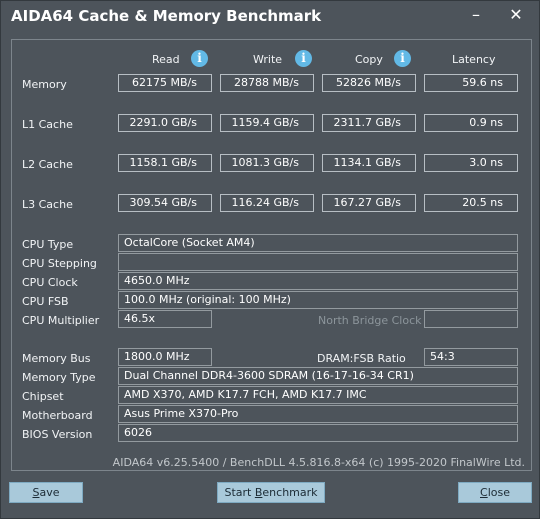  I want to click on cpu-multiplier-value: 46.5x, so click(165, 319).